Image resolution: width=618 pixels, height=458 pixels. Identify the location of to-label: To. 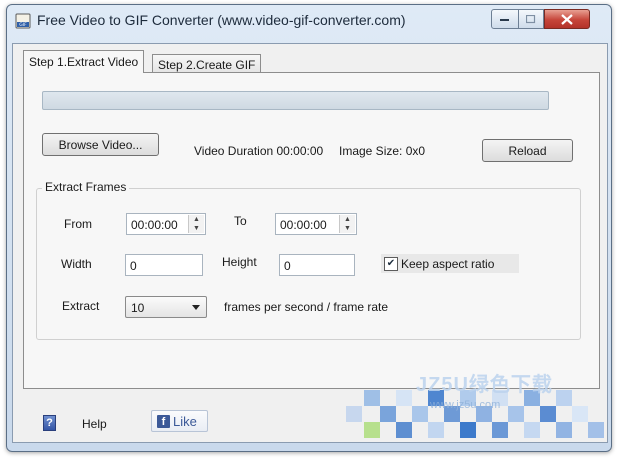
(240, 221).